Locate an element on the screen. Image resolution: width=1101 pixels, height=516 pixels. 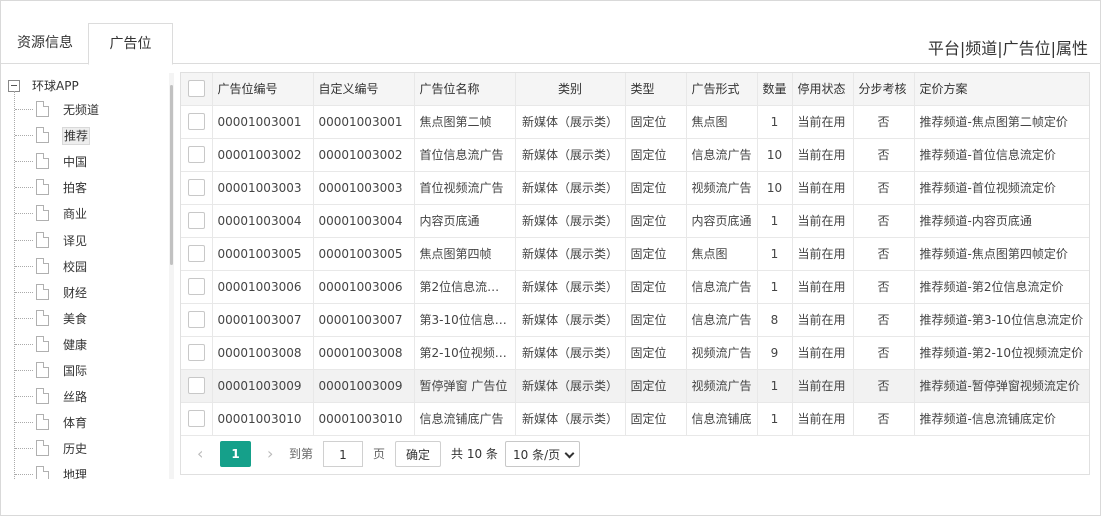
tree-item-label: 译见 is located at coordinates (75, 241).